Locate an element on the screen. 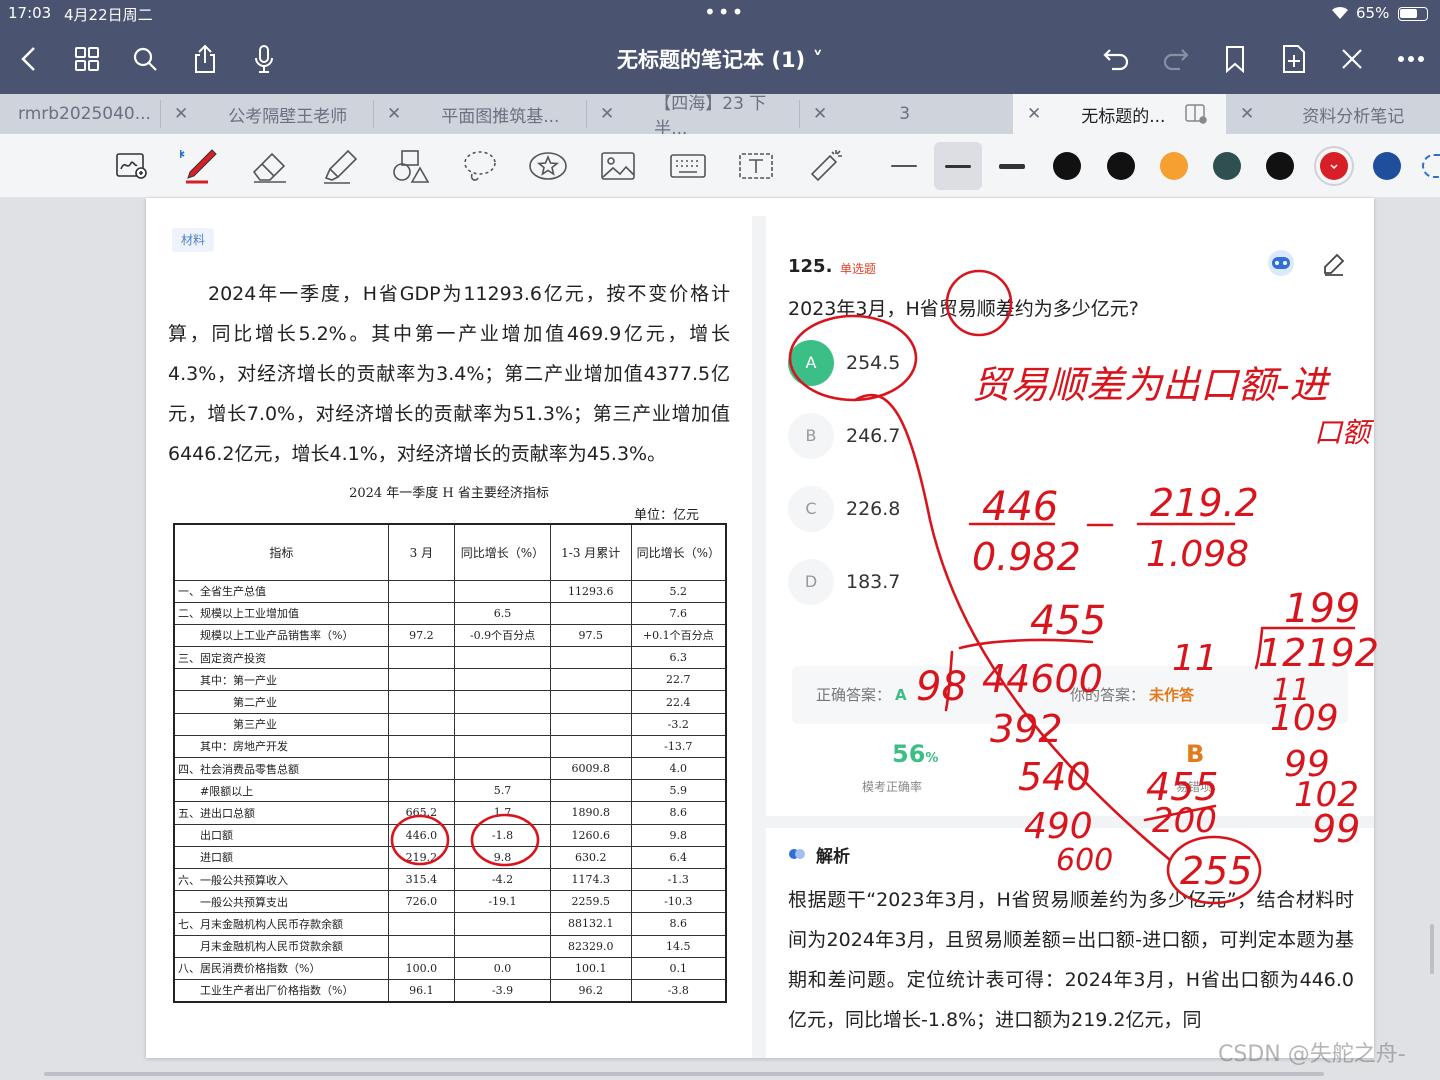 The width and height of the screenshot is (1440, 1080). edit-icon is located at coordinates (1334, 264).